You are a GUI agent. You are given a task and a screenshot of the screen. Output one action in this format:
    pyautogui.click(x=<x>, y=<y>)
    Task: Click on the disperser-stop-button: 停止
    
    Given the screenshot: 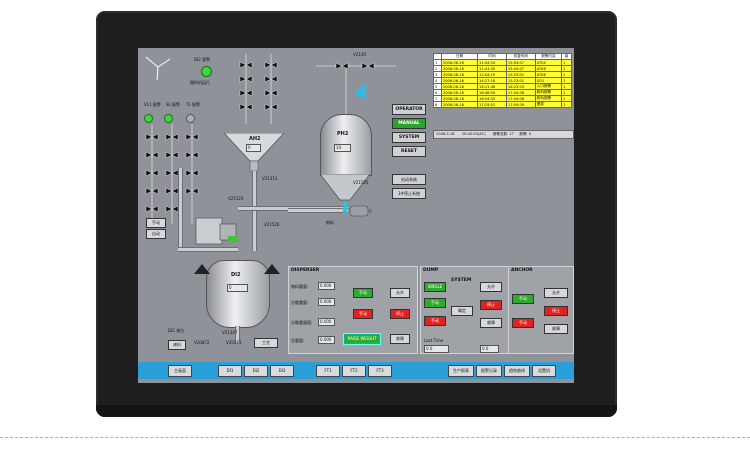 What is the action you would take?
    pyautogui.click(x=400, y=314)
    